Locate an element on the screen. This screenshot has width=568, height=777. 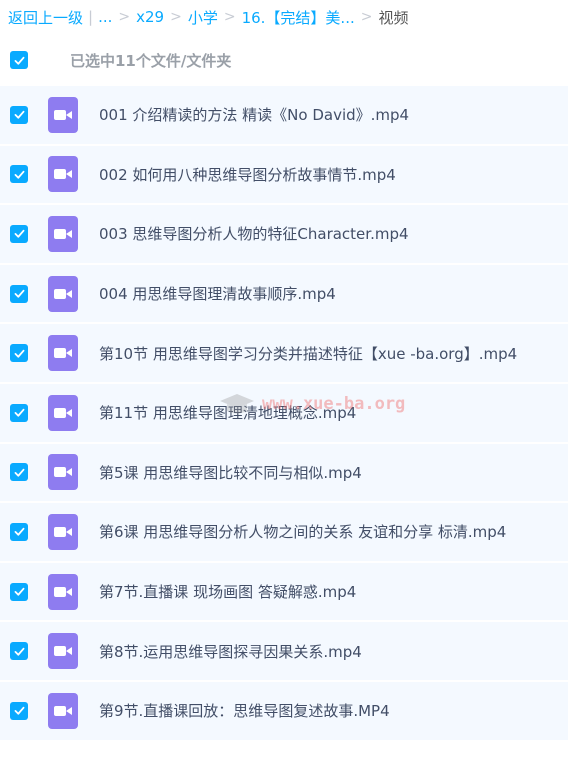
select-all-checkbox is located at coordinates (19, 60).